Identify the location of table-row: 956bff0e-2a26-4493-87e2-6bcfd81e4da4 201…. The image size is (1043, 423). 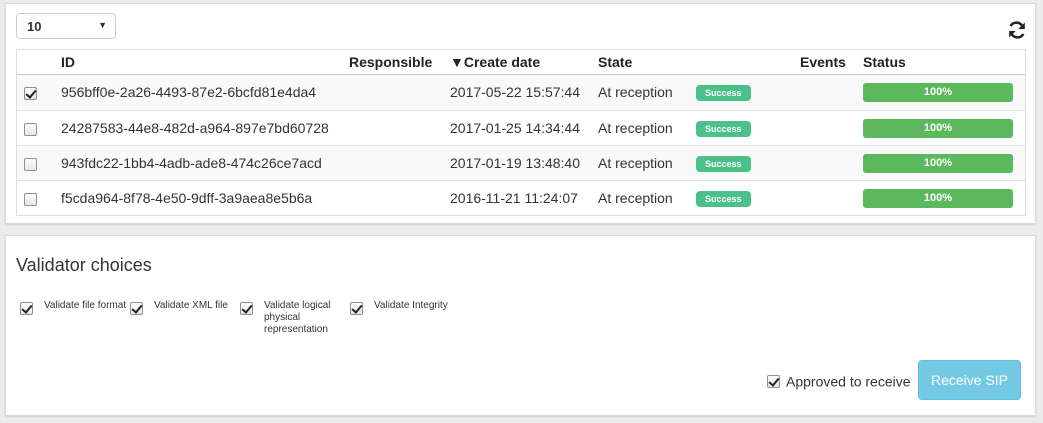
(521, 92).